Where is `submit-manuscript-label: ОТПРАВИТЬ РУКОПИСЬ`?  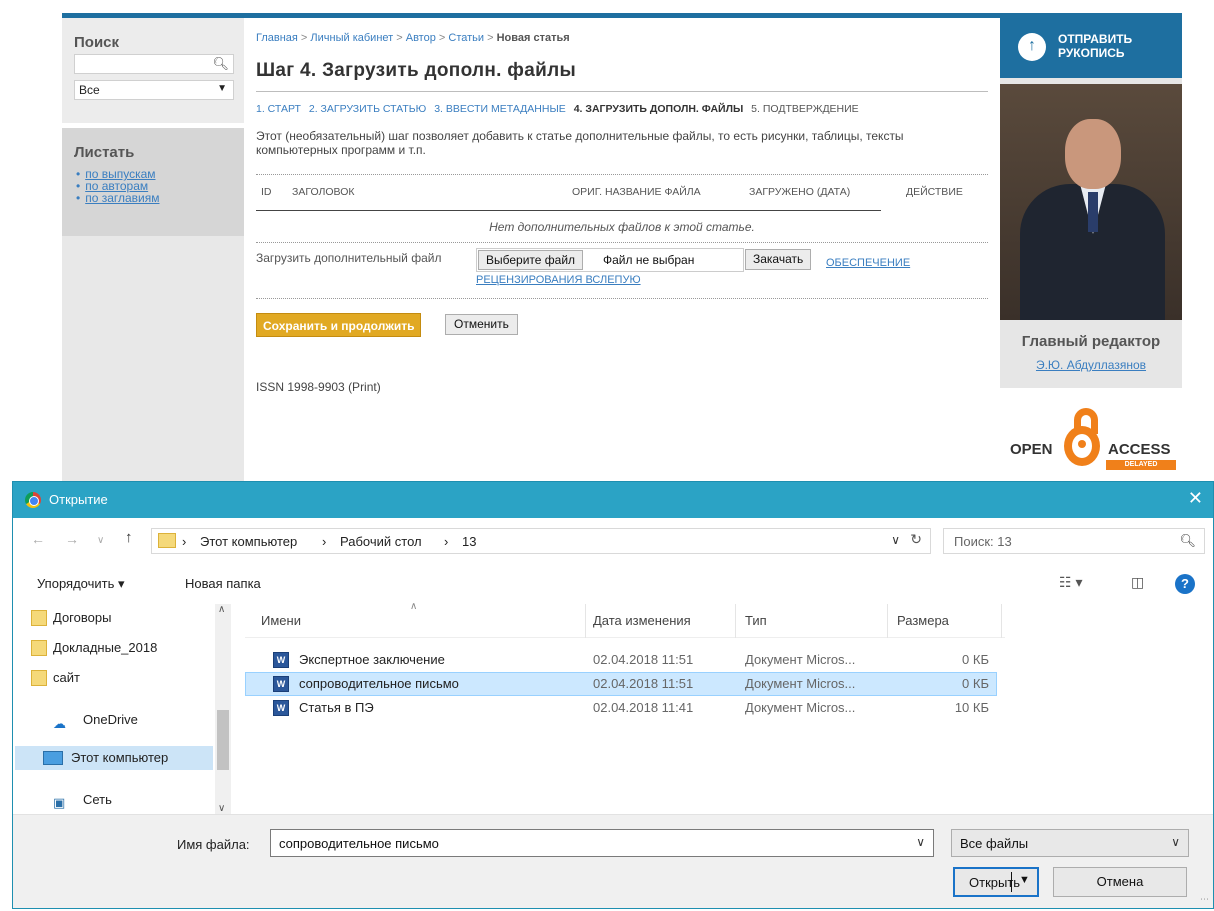 submit-manuscript-label: ОТПРАВИТЬ РУКОПИСЬ is located at coordinates (1095, 46).